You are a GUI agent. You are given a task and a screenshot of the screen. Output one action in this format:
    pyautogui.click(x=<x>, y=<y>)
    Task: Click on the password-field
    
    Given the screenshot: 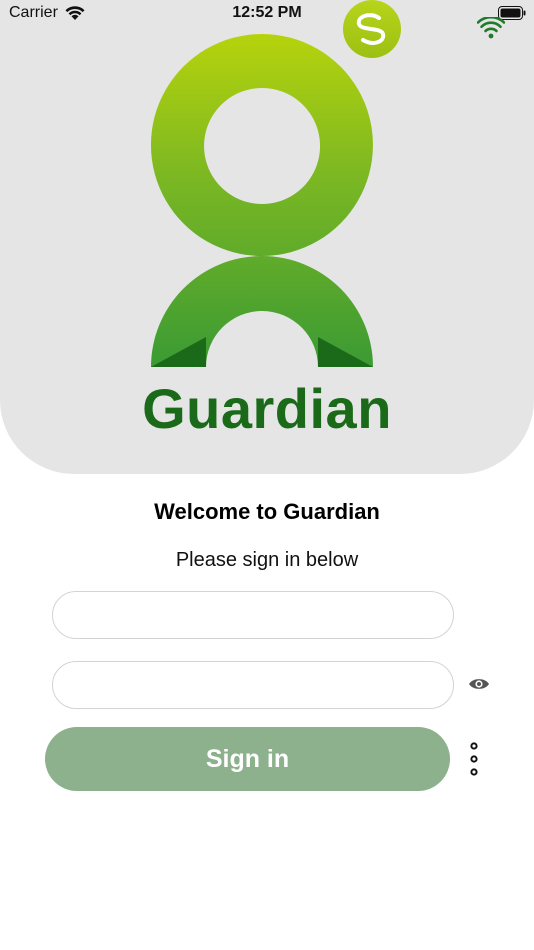 What is the action you would take?
    pyautogui.click(x=253, y=685)
    